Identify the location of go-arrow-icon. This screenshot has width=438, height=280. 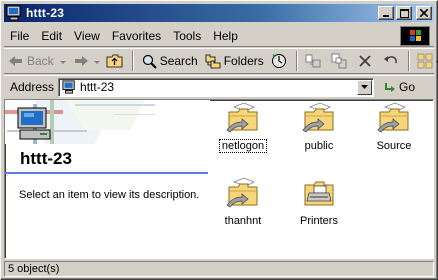
(390, 87).